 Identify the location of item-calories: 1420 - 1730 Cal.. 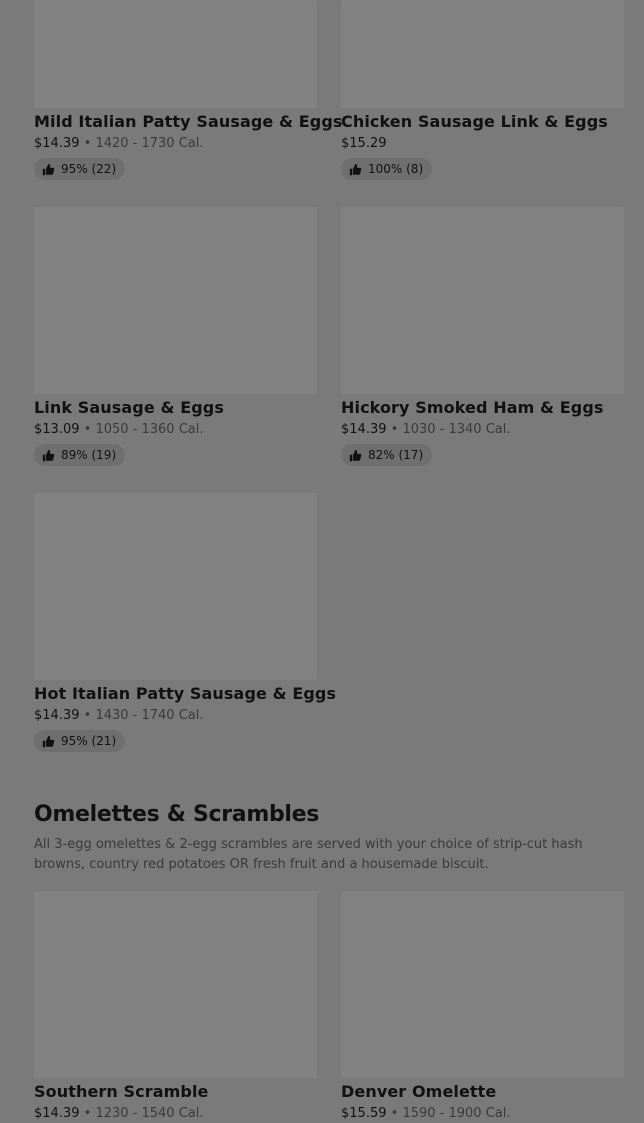
(149, 143).